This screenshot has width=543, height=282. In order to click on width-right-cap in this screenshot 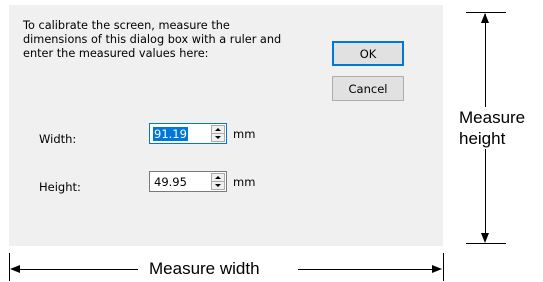, I will do `click(443, 267)`.